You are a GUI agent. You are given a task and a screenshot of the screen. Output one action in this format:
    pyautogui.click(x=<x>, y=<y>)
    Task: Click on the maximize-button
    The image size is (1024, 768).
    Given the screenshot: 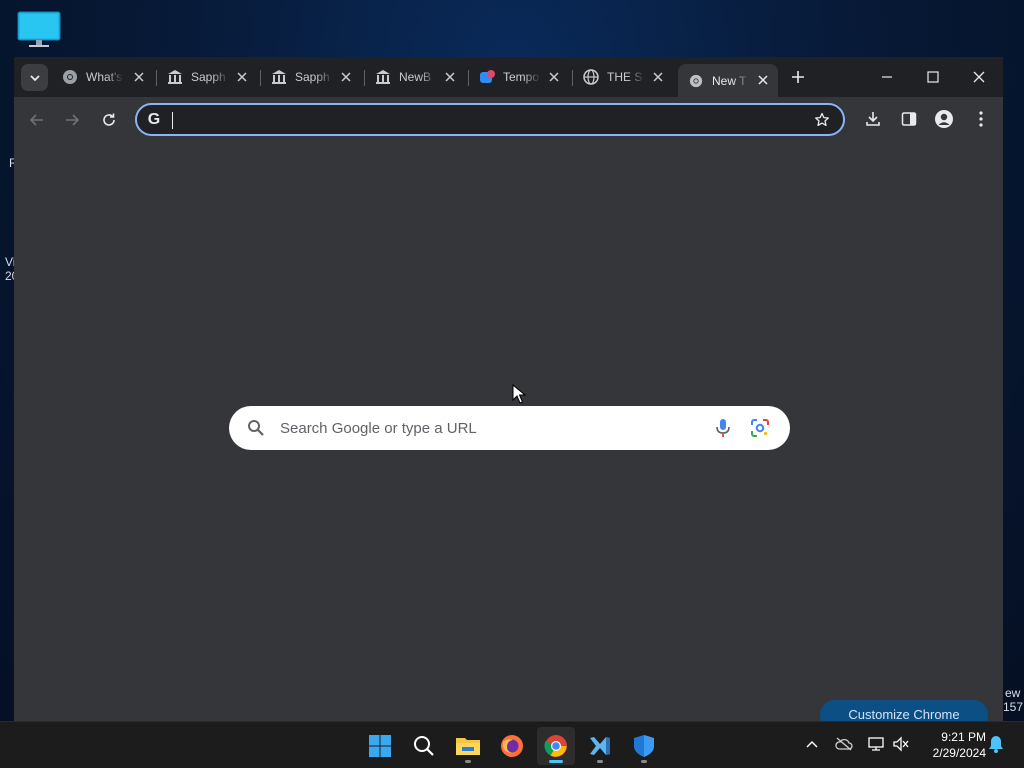 What is the action you would take?
    pyautogui.click(x=933, y=77)
    